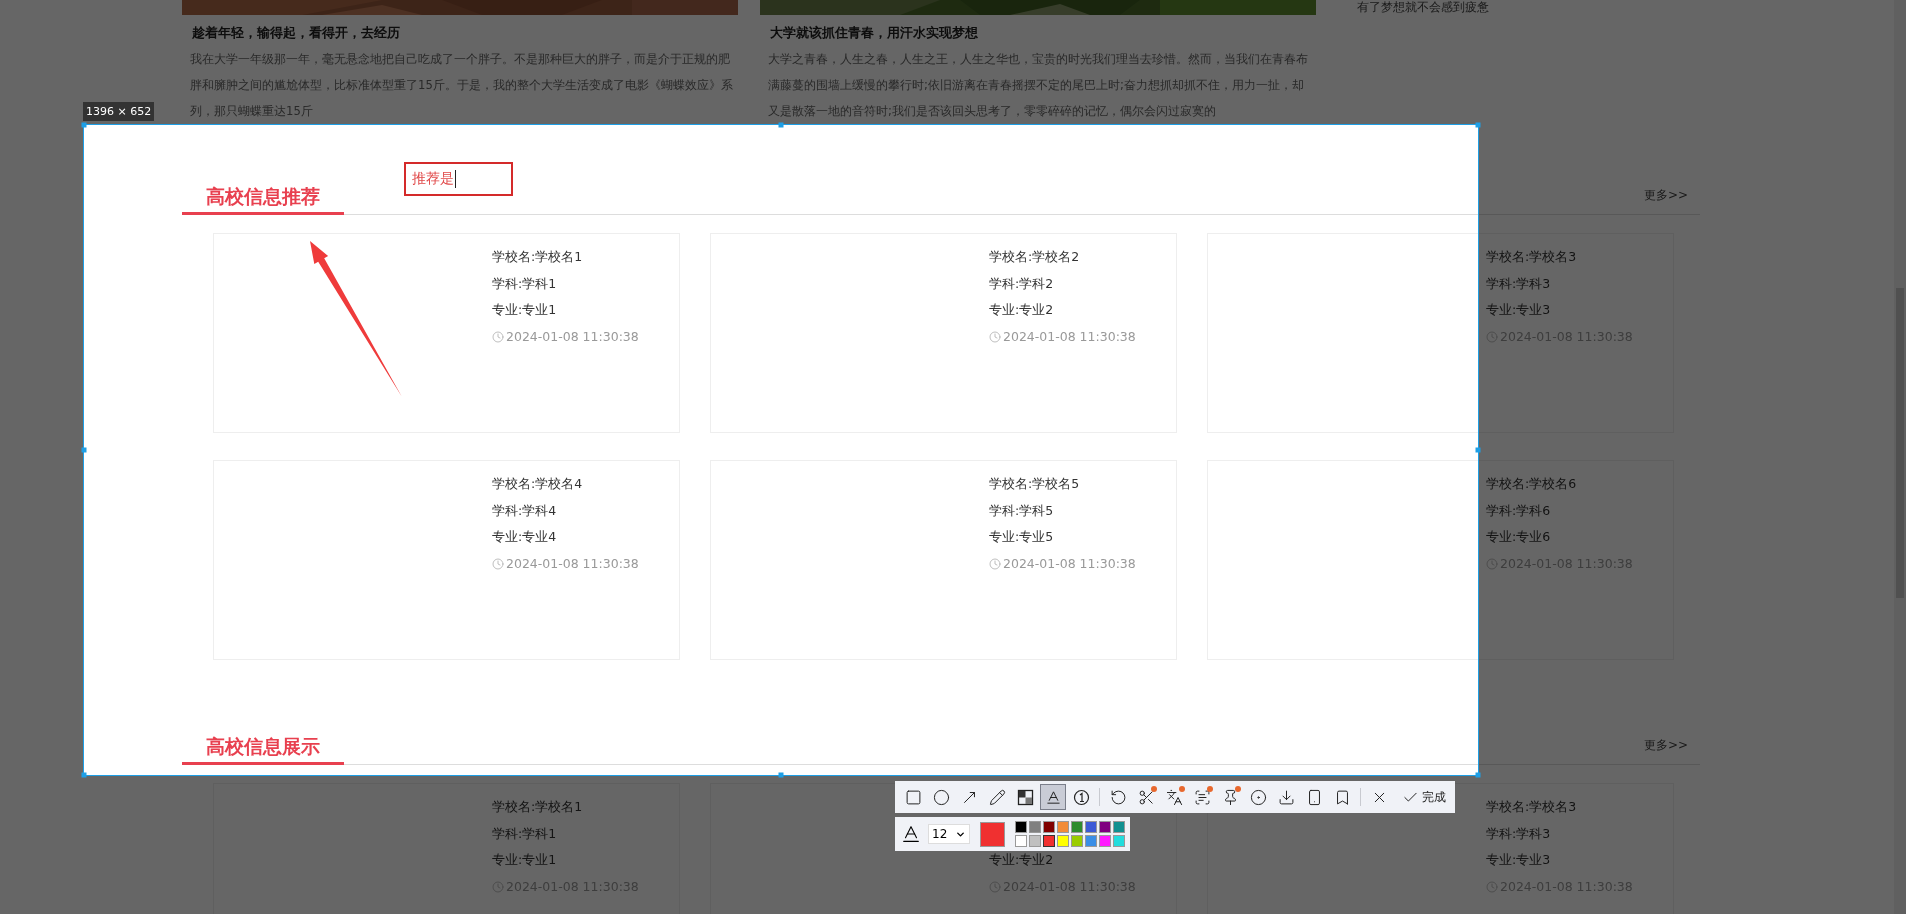 The height and width of the screenshot is (914, 1906). Describe the element at coordinates (1118, 797) in the screenshot. I see `undo-icon` at that location.